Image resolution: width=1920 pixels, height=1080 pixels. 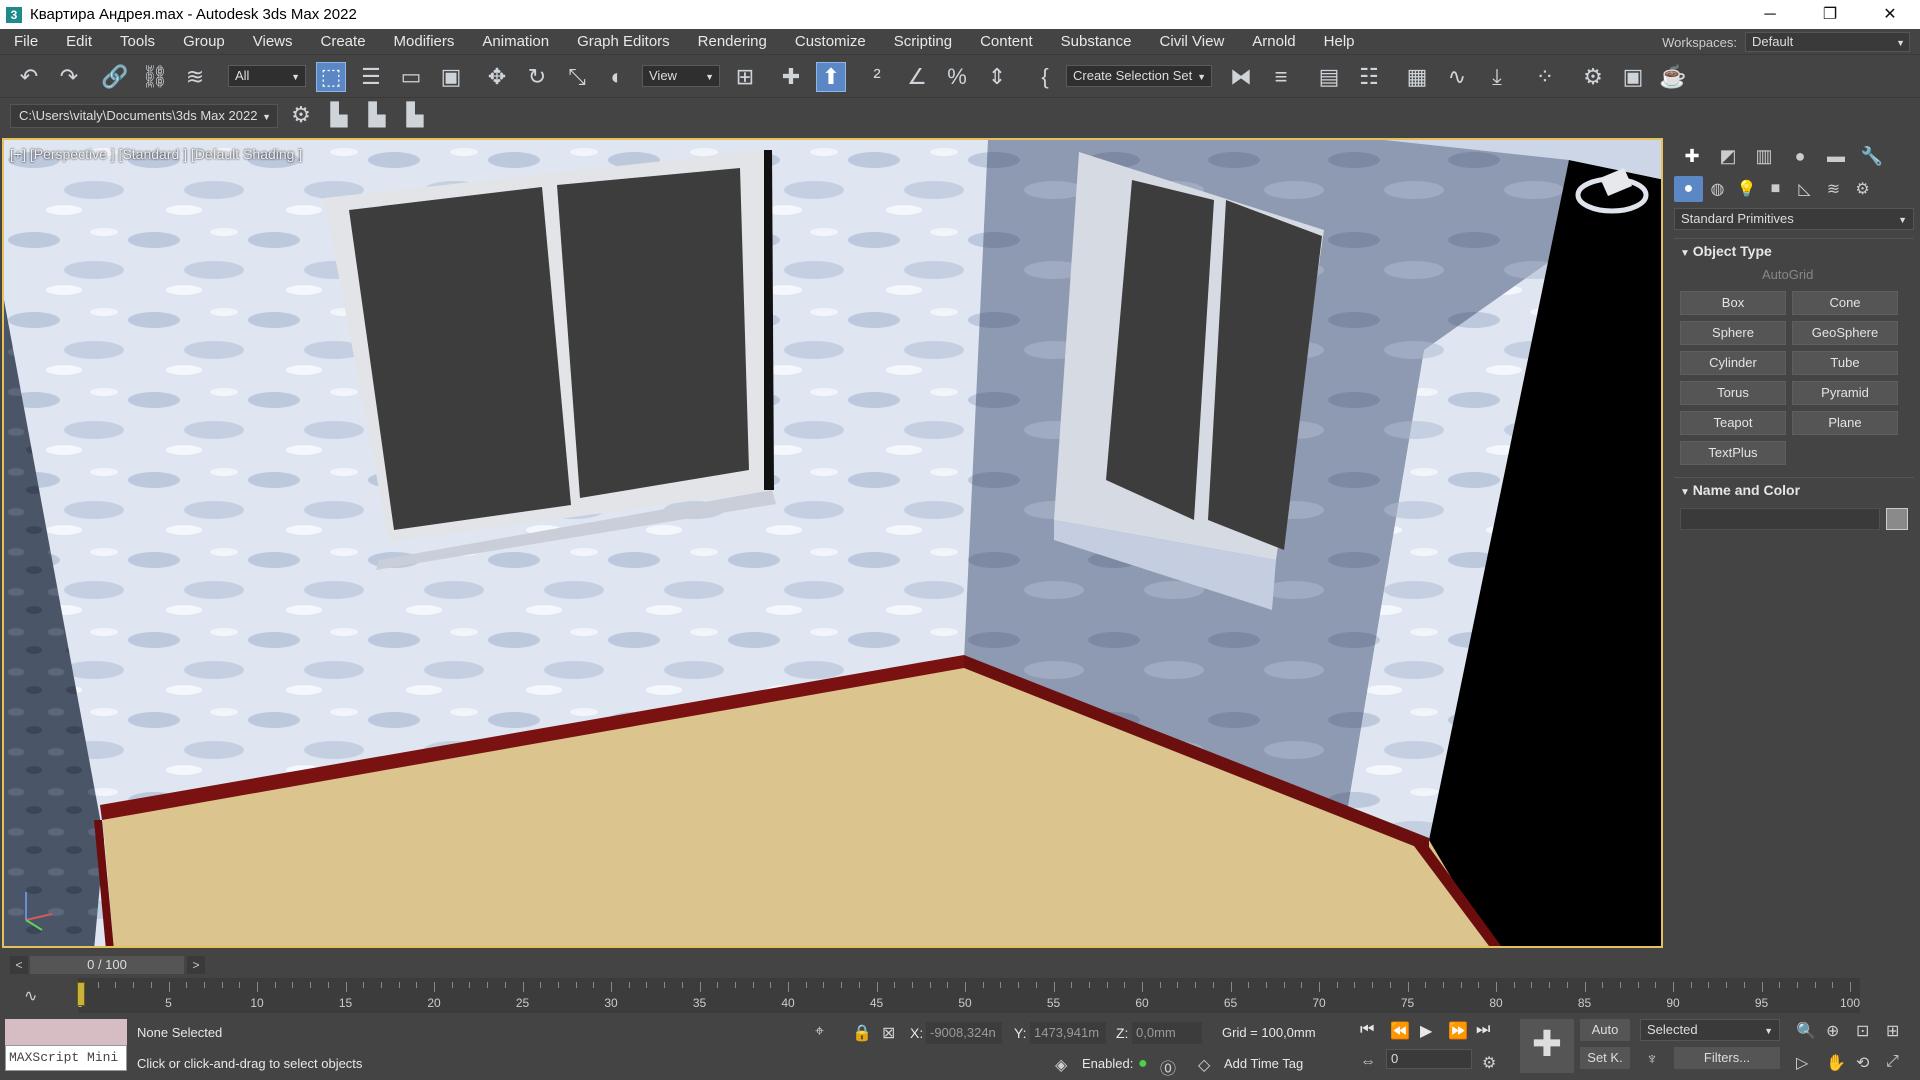 What do you see at coordinates (371, 77) in the screenshot?
I see `select-by-name-icon: ☰` at bounding box center [371, 77].